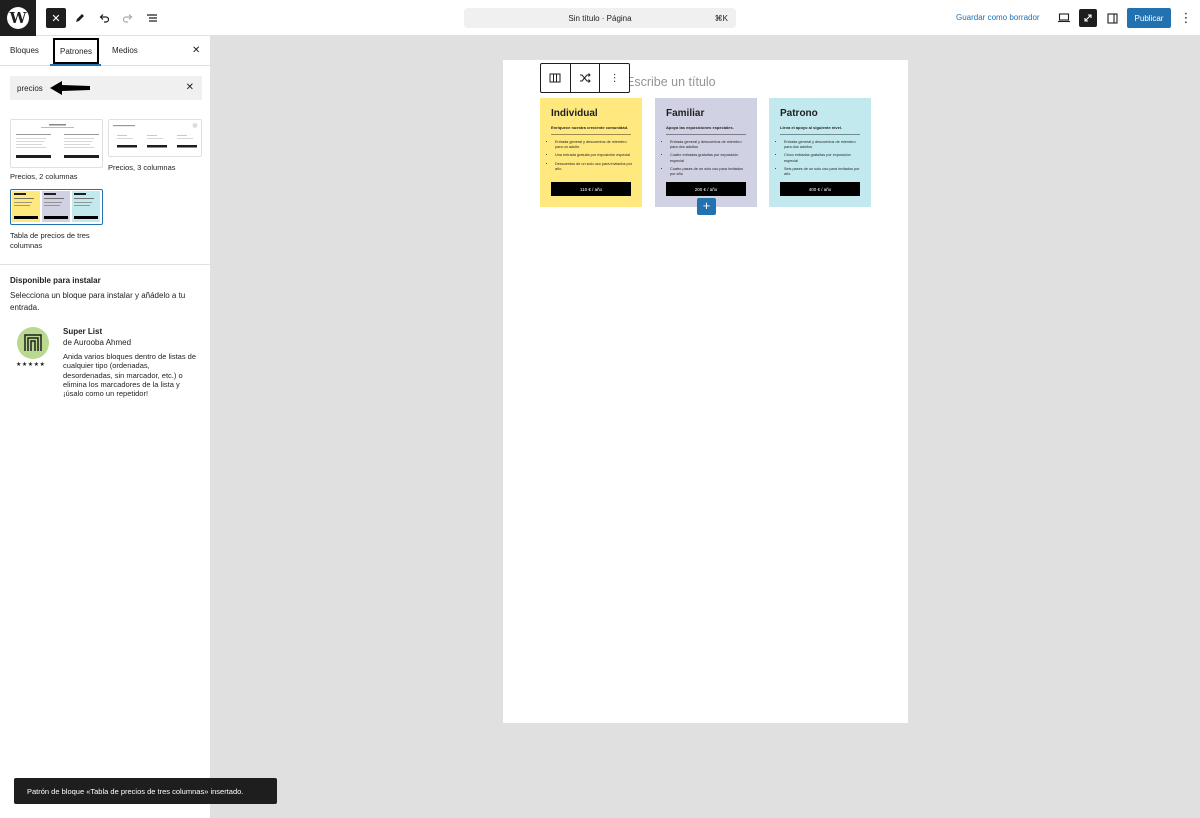 The image size is (1200, 818). I want to click on plan-price-button: 200 € / año, so click(706, 189).